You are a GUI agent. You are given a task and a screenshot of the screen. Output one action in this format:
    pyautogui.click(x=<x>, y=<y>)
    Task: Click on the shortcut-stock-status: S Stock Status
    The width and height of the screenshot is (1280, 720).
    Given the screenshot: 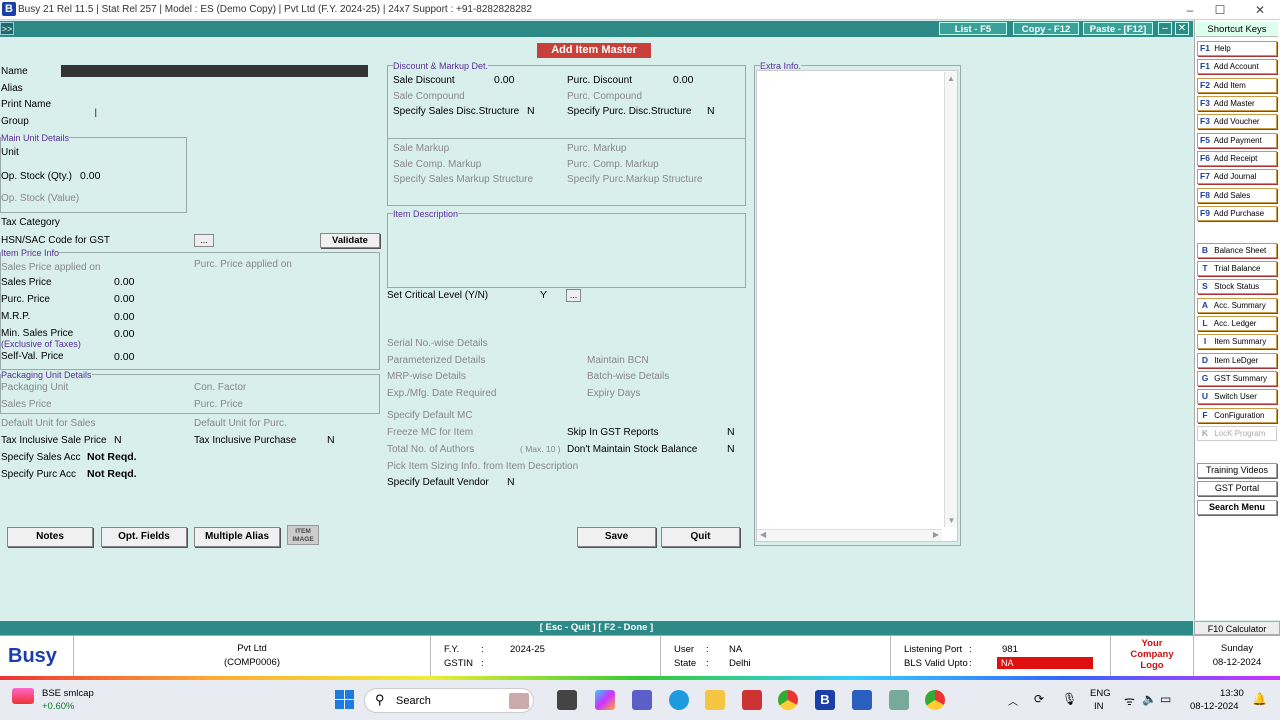 What is the action you would take?
    pyautogui.click(x=1237, y=286)
    